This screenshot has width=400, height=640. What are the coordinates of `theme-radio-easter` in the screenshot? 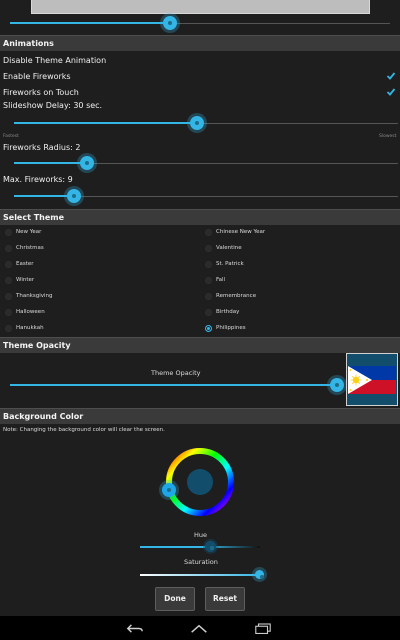 It's located at (8, 264).